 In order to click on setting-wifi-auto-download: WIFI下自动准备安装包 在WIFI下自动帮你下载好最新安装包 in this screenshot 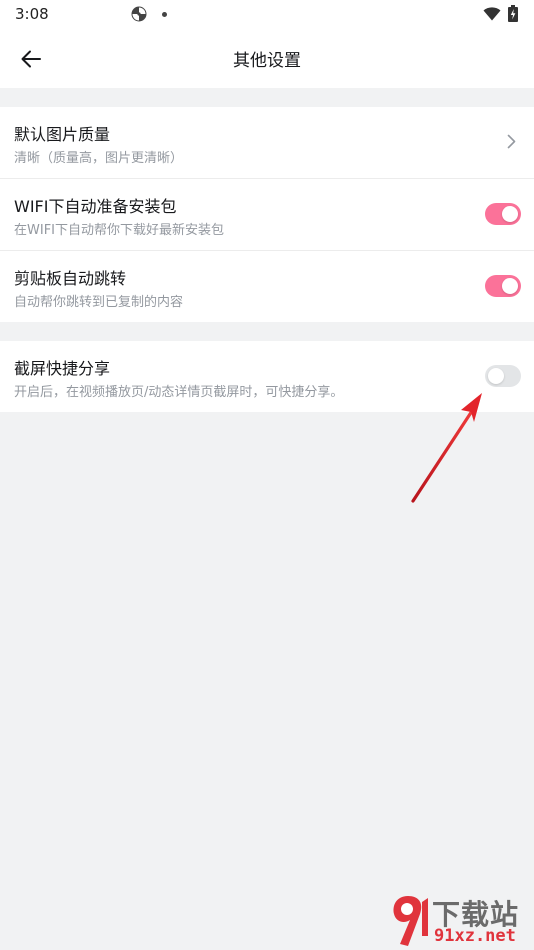, I will do `click(267, 215)`.